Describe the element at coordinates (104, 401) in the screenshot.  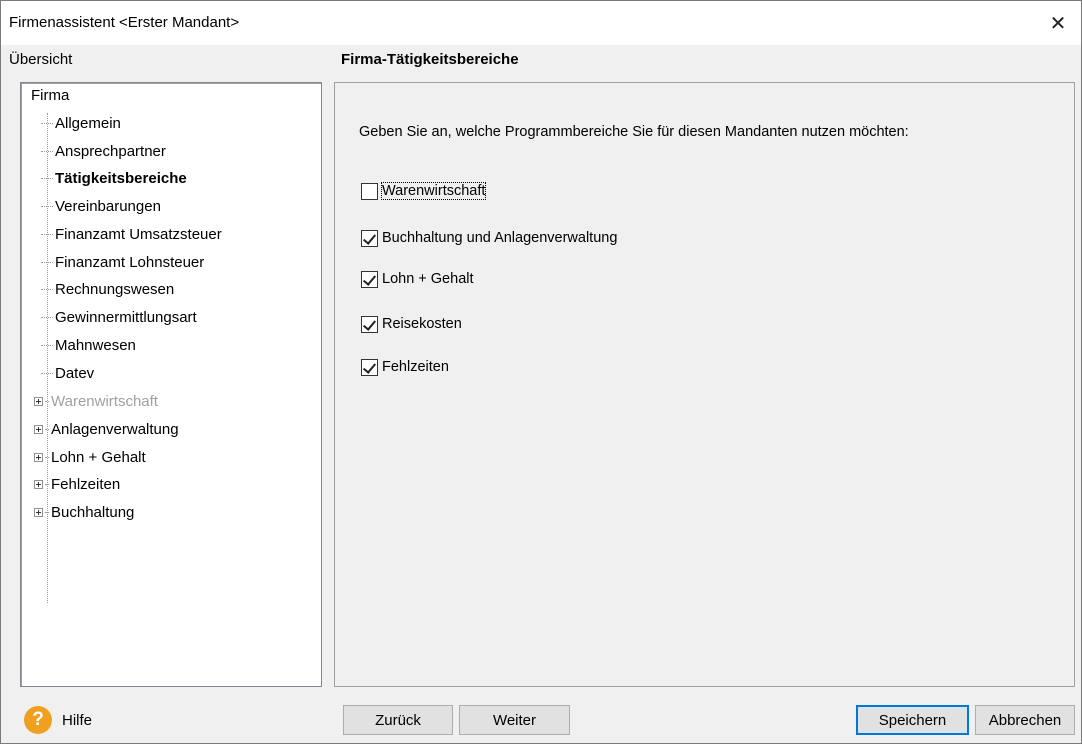
I see `tree-item-label: Warenwirtschaft` at that location.